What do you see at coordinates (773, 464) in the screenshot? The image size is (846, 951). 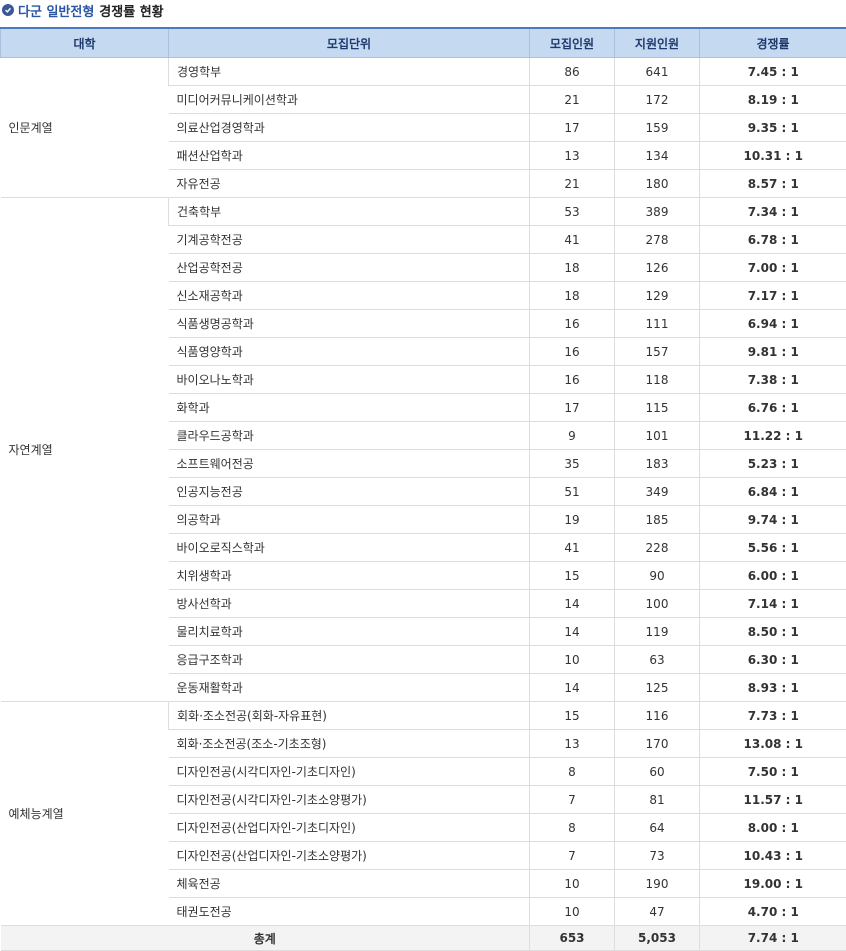 I see `ratio-cell: 5.23 : 1` at bounding box center [773, 464].